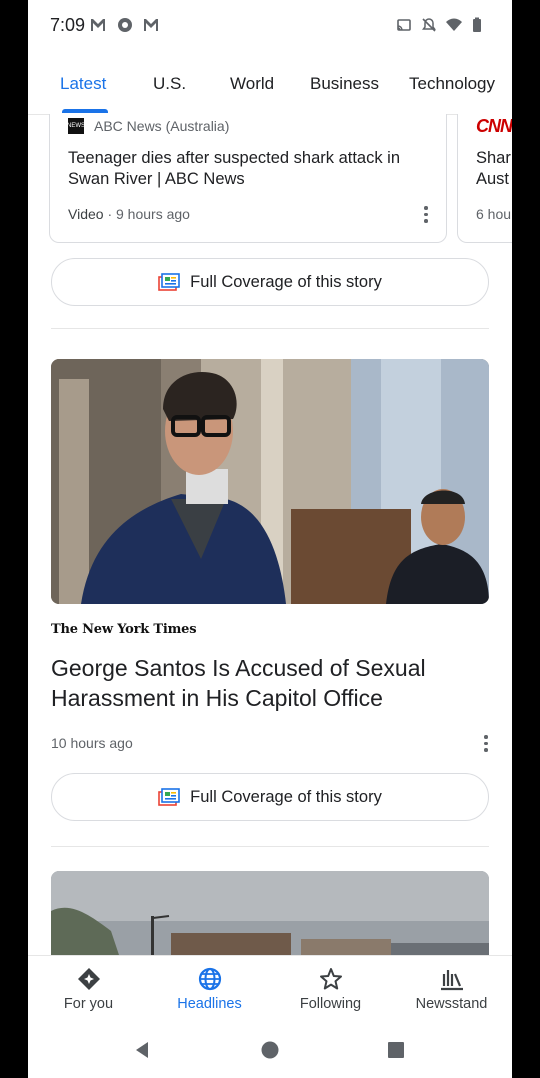 The width and height of the screenshot is (540, 1078). I want to click on story-card: CNN Shar Aust 6 hou, so click(484, 178).